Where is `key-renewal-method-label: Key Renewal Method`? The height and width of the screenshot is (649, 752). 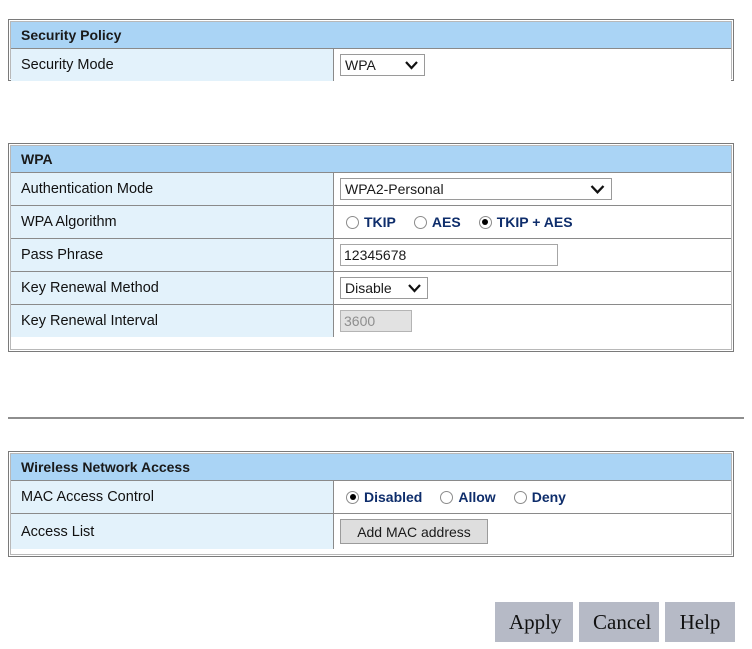
key-renewal-method-label: Key Renewal Method is located at coordinates (172, 288).